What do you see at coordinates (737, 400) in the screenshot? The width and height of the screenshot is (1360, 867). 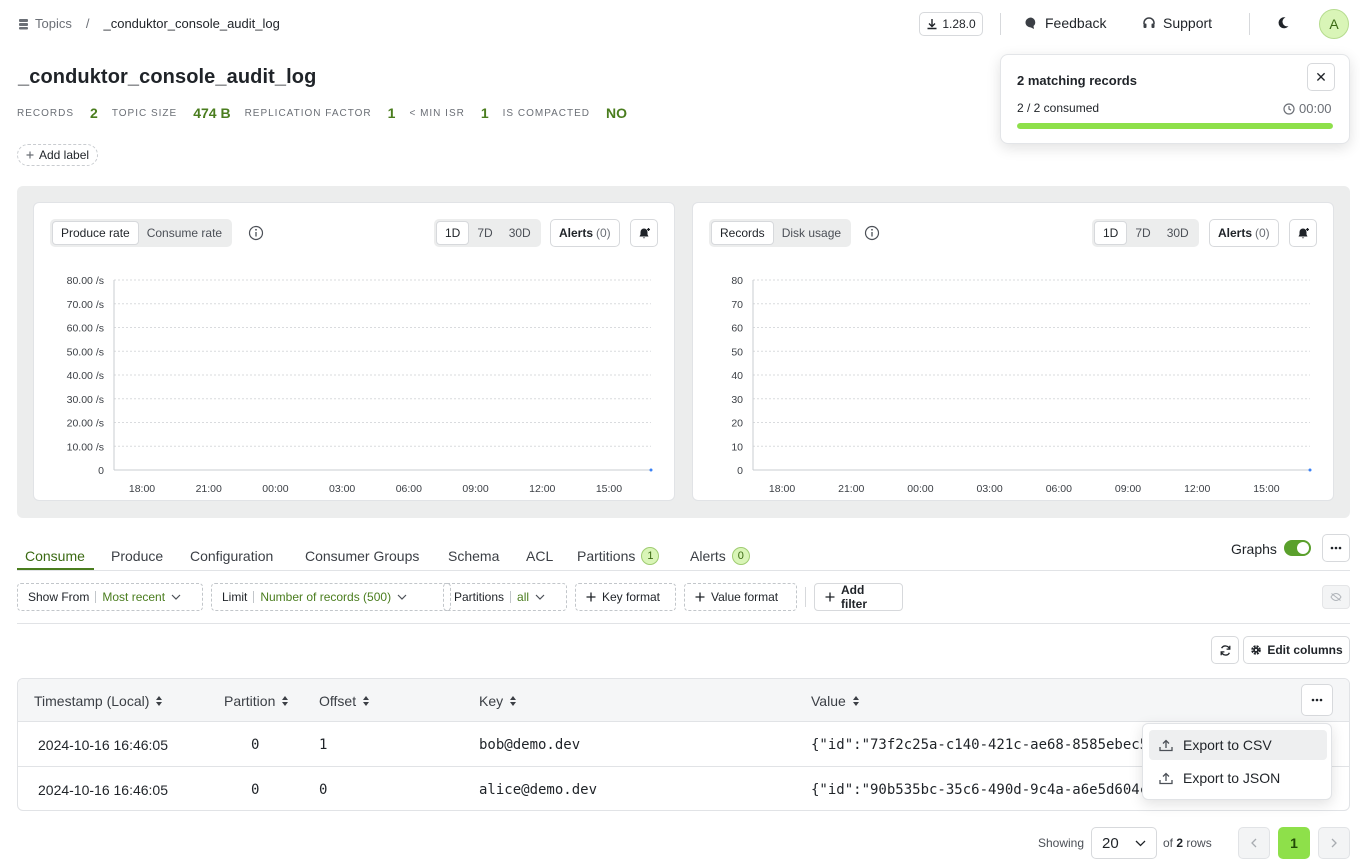 I see `y-tick-label: 30` at bounding box center [737, 400].